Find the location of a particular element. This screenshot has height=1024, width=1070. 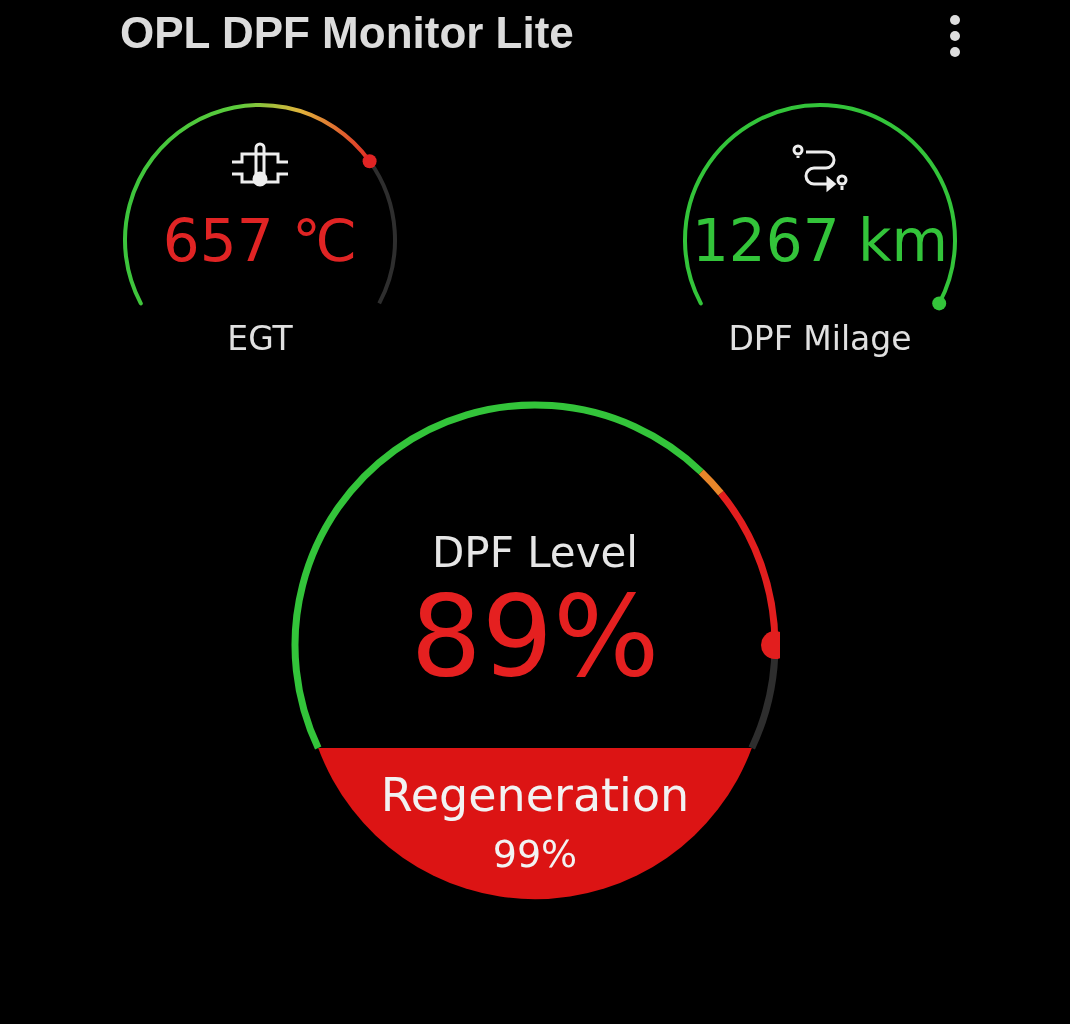

route-icon is located at coordinates (820, 168).